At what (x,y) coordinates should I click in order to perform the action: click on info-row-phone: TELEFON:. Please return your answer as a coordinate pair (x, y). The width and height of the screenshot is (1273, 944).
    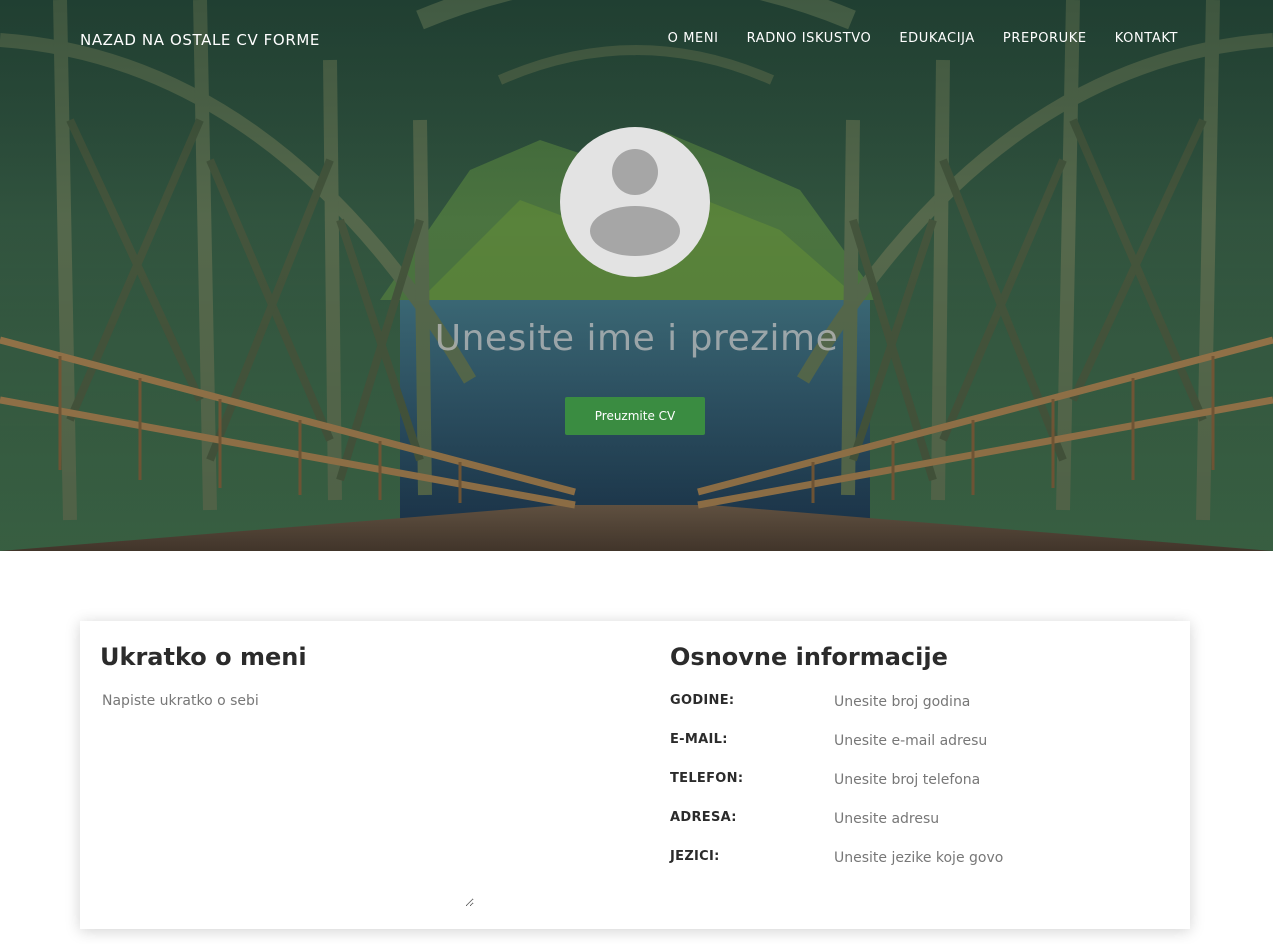
    Looking at the image, I should click on (920, 781).